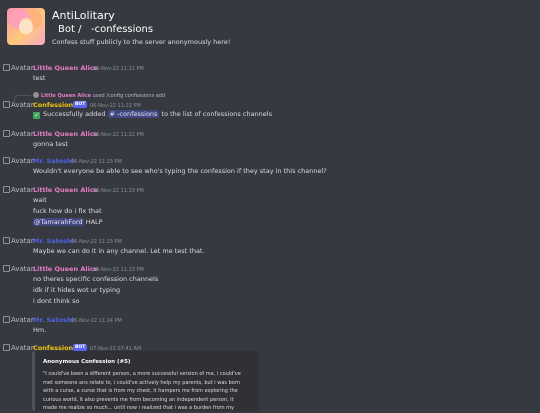  Describe the element at coordinates (77, 290) in the screenshot. I see `message-text: idk if it hides wot ur typing` at that location.